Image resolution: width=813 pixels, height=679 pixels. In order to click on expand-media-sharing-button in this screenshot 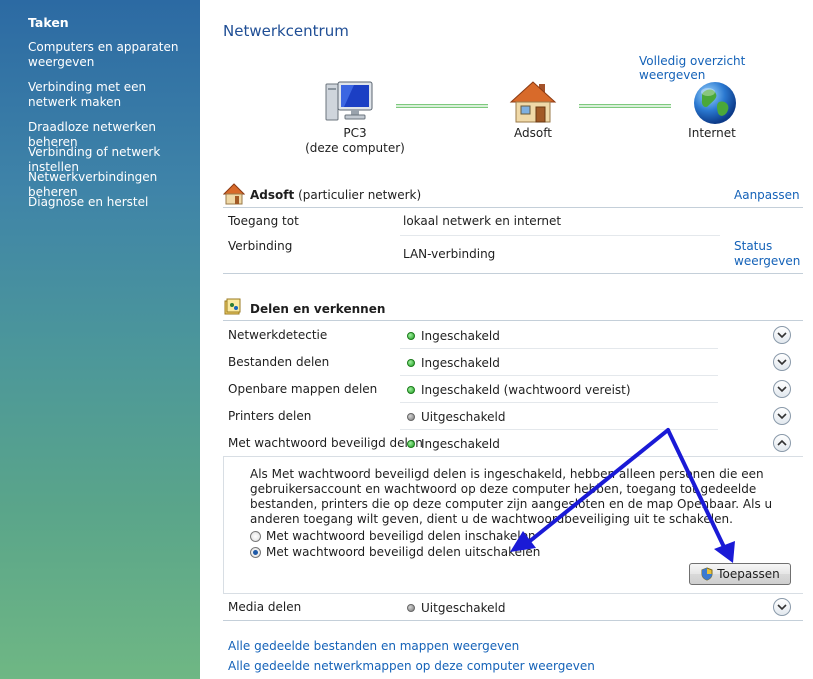, I will do `click(782, 607)`.